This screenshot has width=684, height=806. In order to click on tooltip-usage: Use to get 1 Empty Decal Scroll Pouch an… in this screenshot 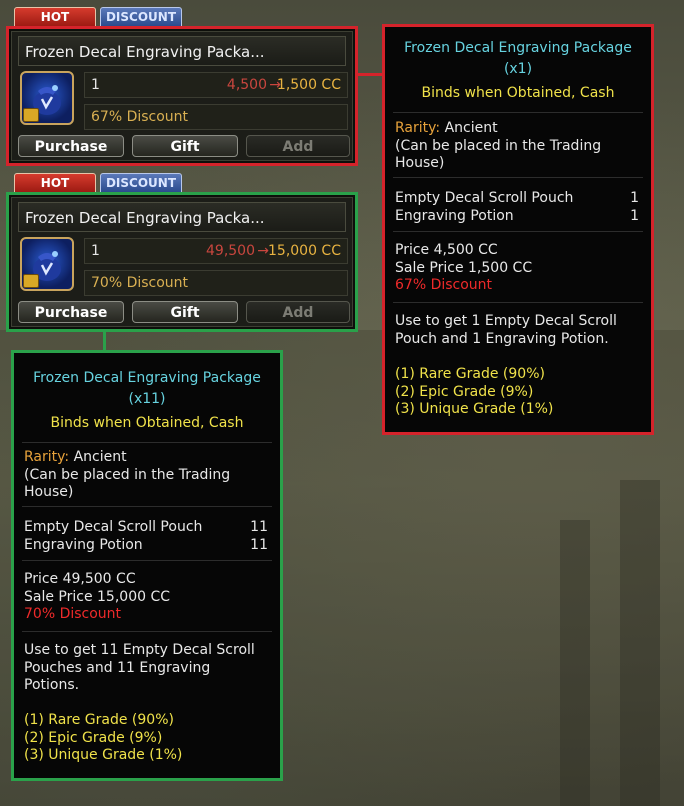, I will do `click(518, 330)`.